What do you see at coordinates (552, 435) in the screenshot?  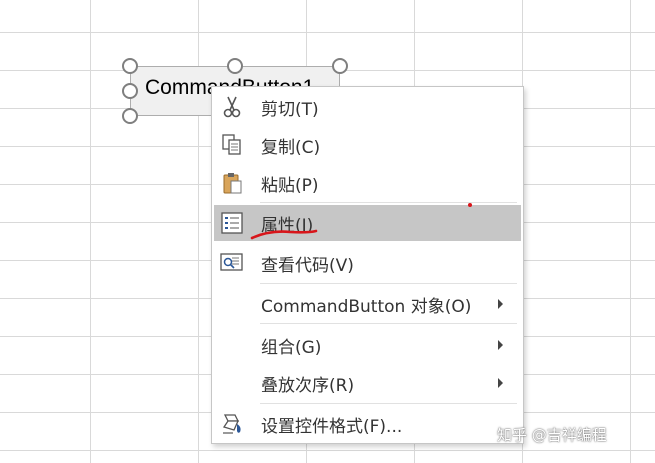 I see `watermark: 知乎 @吉祥编程` at bounding box center [552, 435].